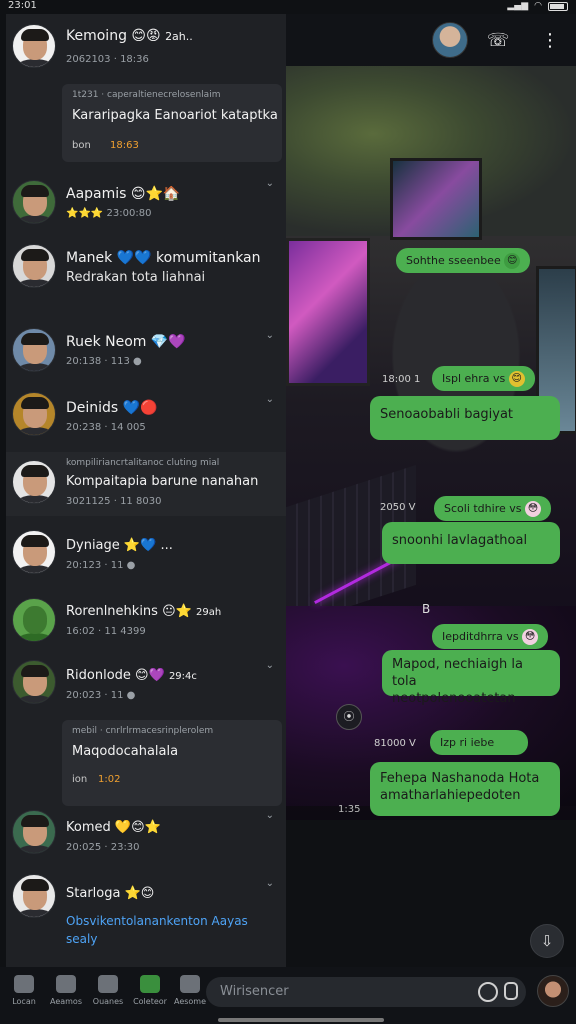  Describe the element at coordinates (123, 194) in the screenshot. I see `contact-name: Aapamis 😊⭐🏠` at that location.